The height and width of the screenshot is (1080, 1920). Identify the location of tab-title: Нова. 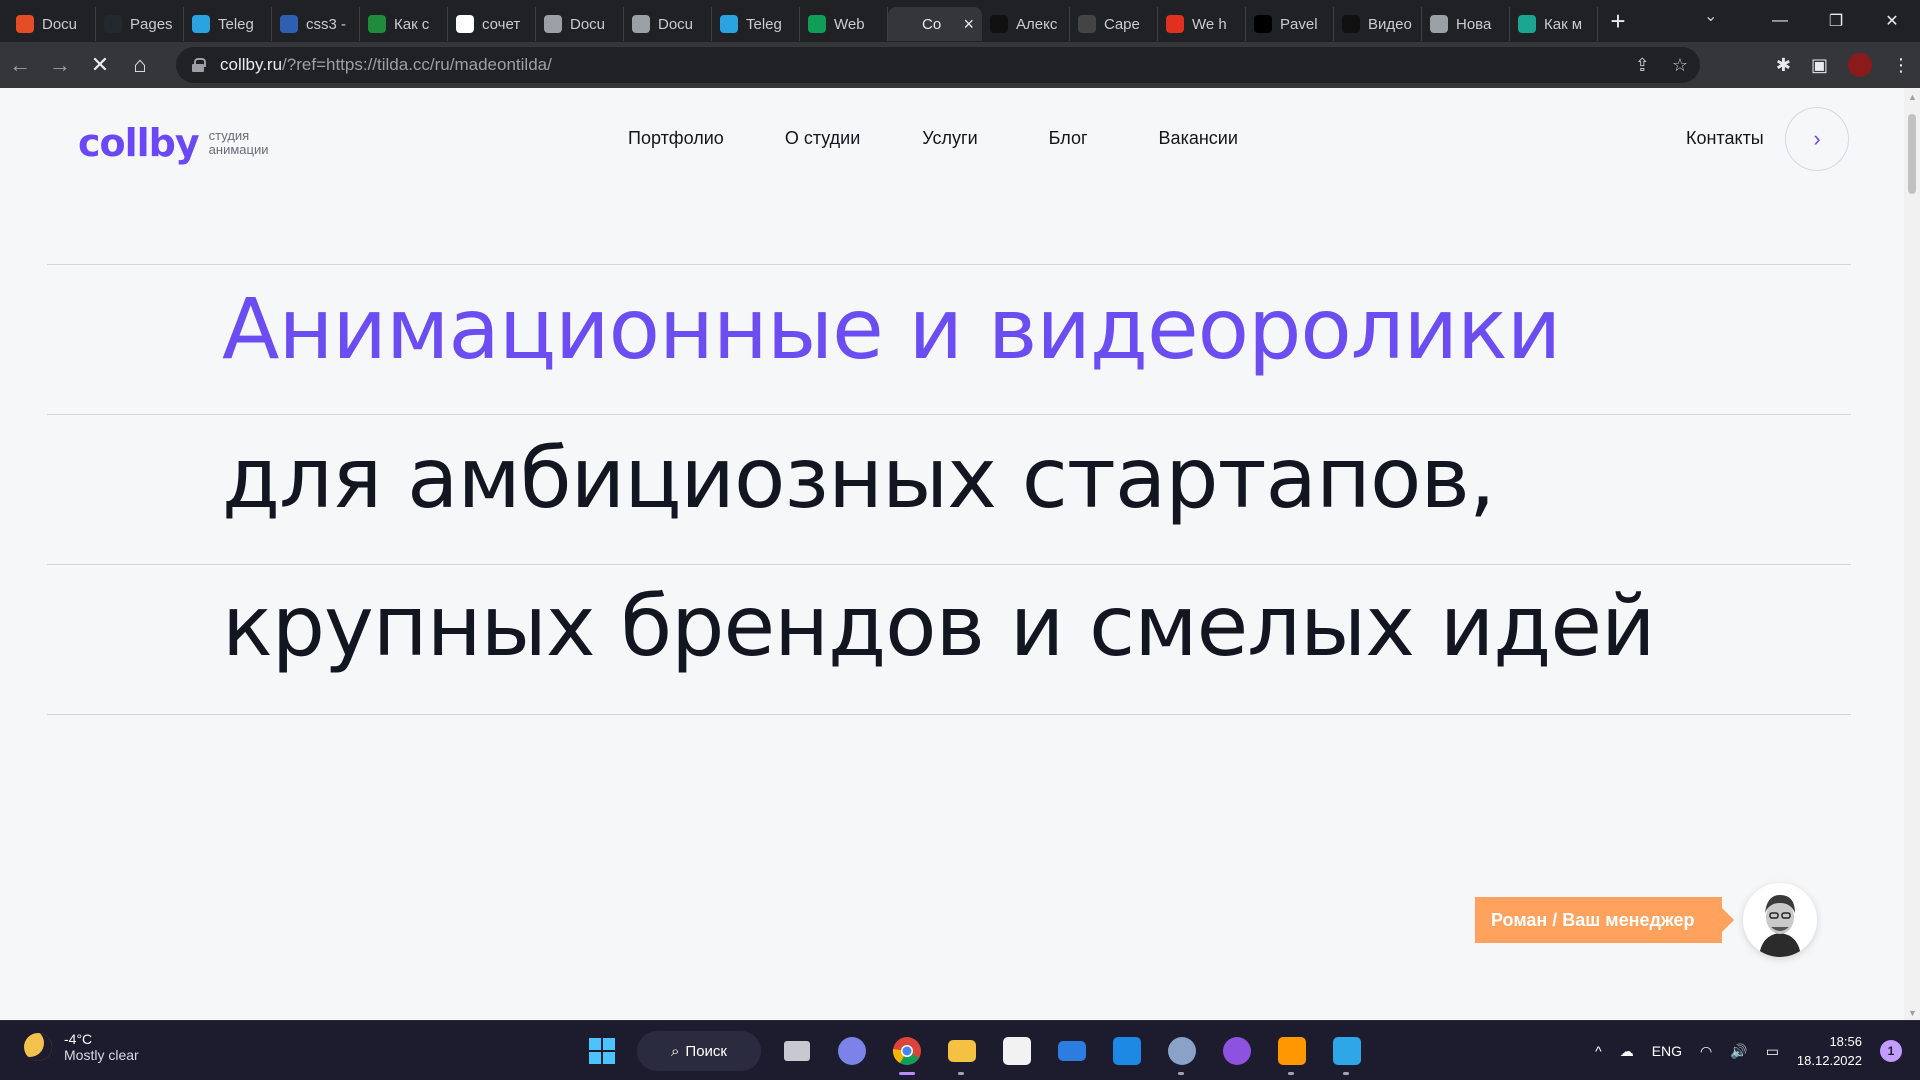
(1474, 24).